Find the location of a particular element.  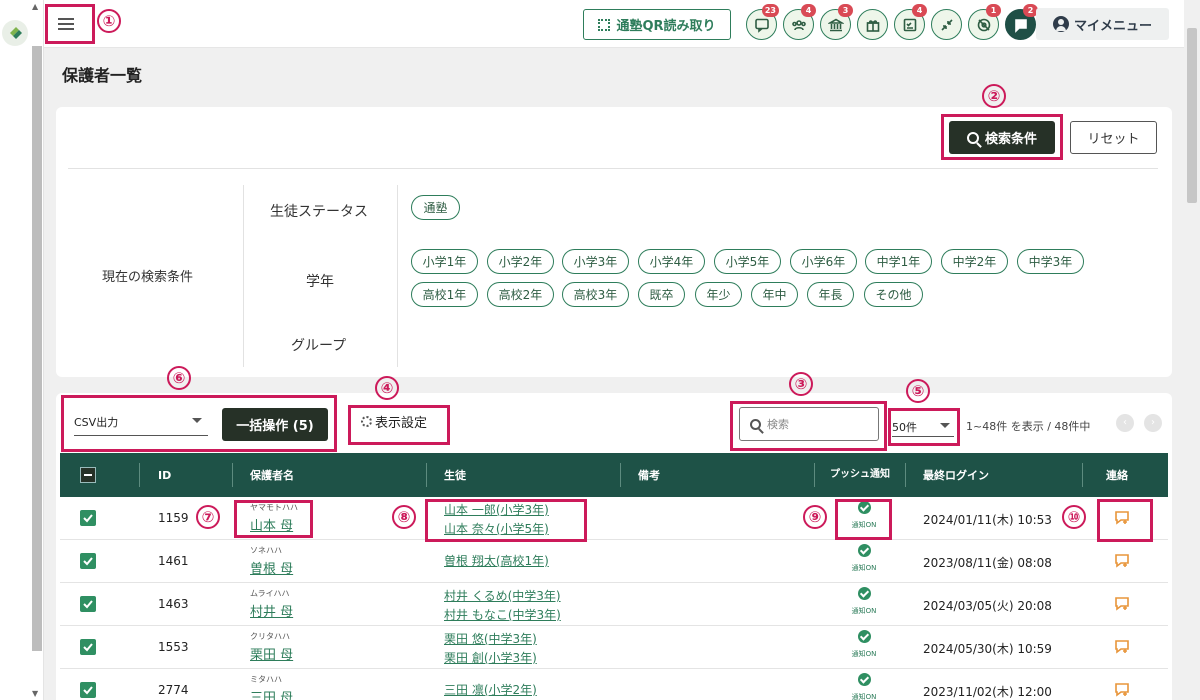

school-icon is located at coordinates (835, 24).